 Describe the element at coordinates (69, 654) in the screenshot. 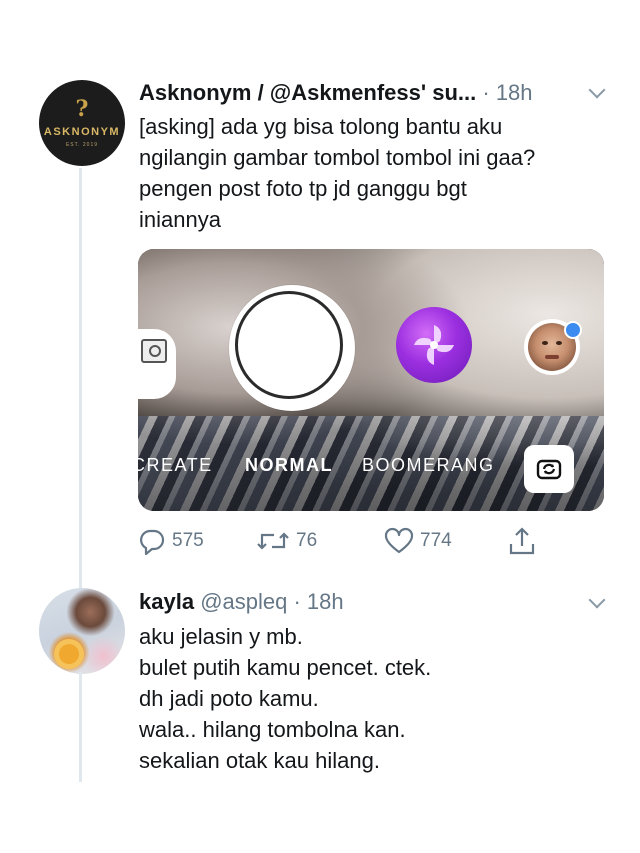

I see `avatar-flower` at that location.